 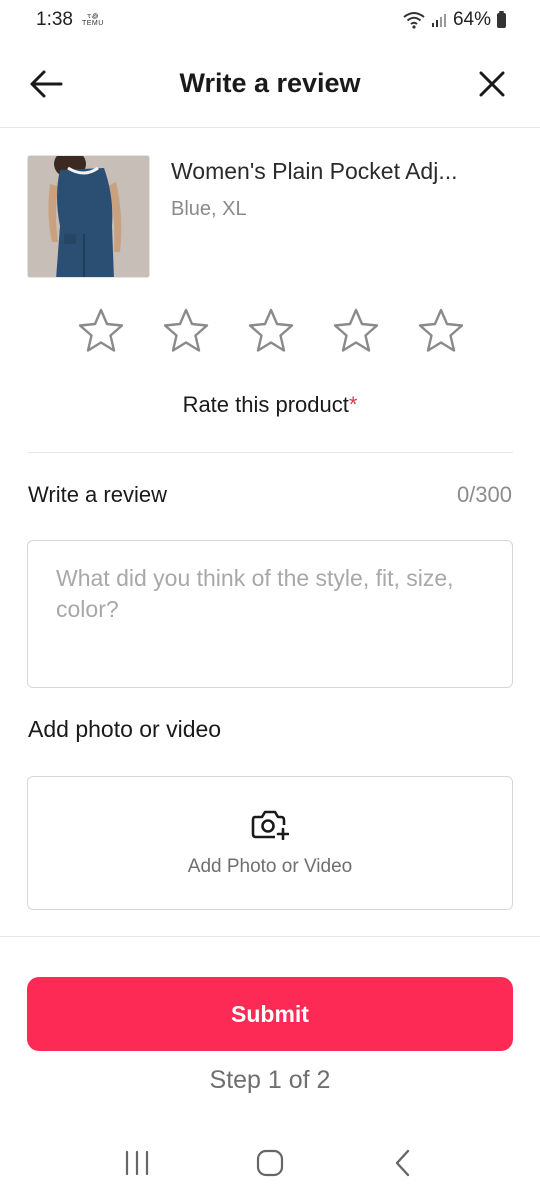 I want to click on review-char-counter: 0/300, so click(x=484, y=494).